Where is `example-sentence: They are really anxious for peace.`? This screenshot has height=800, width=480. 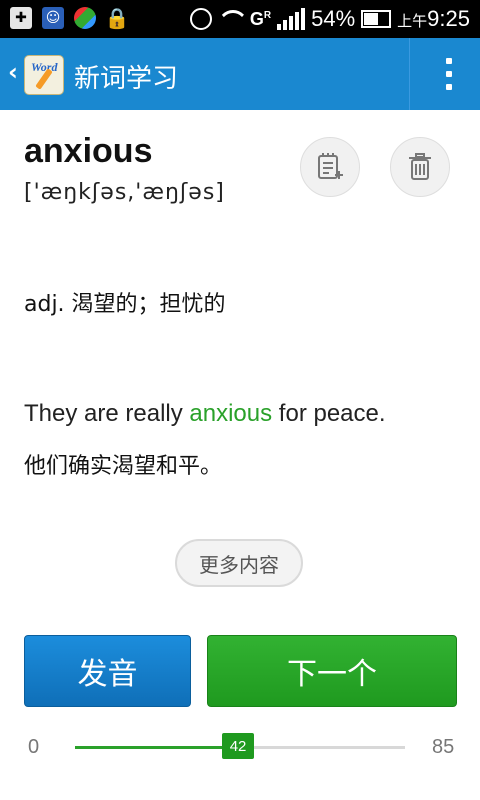 example-sentence: They are really anxious for peace. is located at coordinates (205, 414).